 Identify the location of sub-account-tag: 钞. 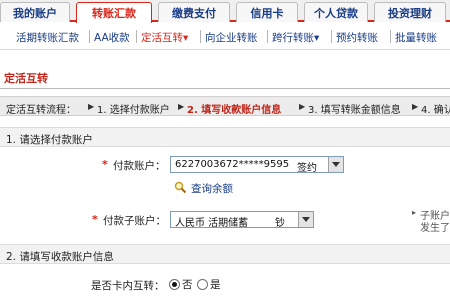
(280, 223).